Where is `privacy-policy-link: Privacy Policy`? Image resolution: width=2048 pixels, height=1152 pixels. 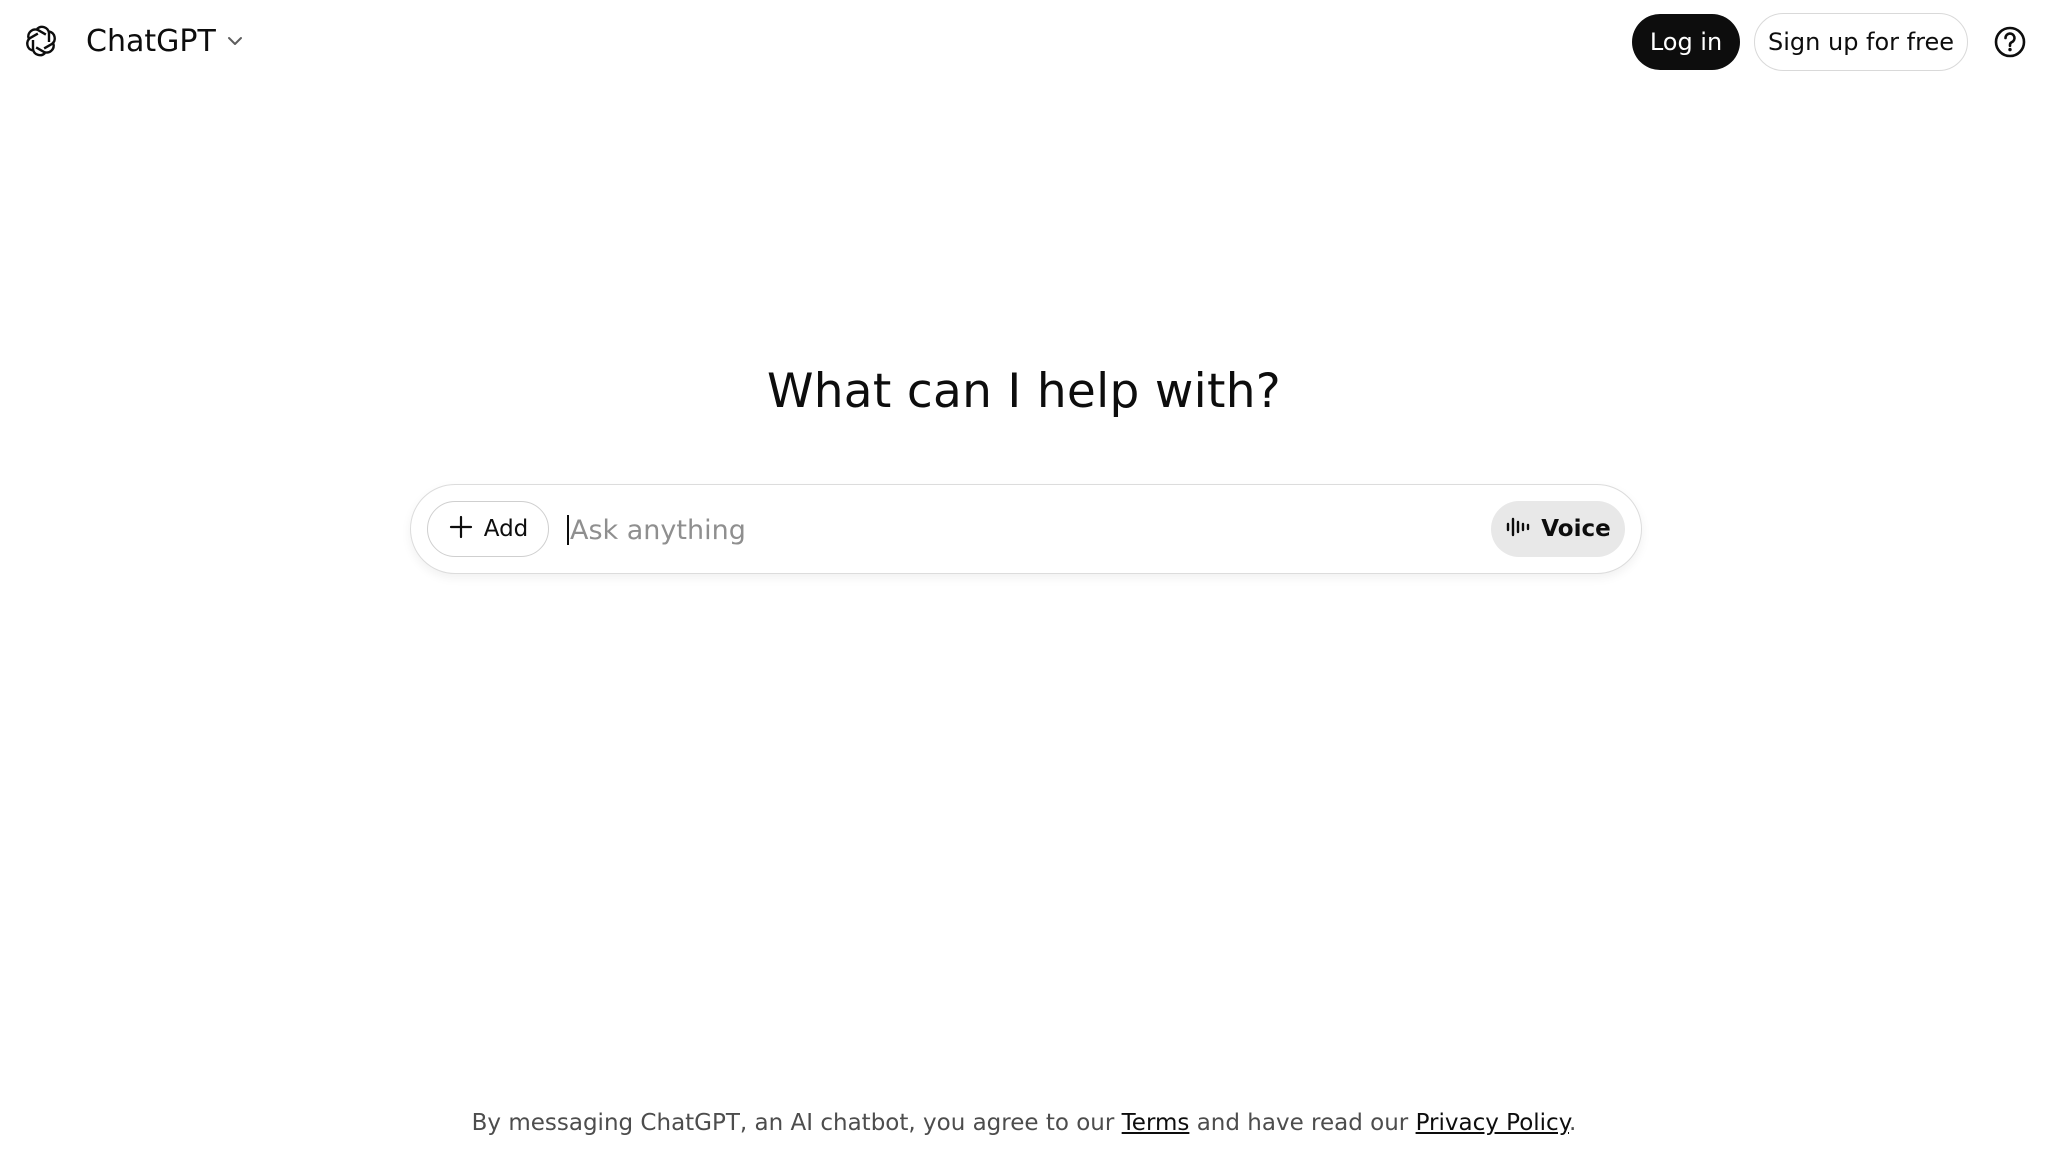
privacy-policy-link: Privacy Policy is located at coordinates (1492, 1123).